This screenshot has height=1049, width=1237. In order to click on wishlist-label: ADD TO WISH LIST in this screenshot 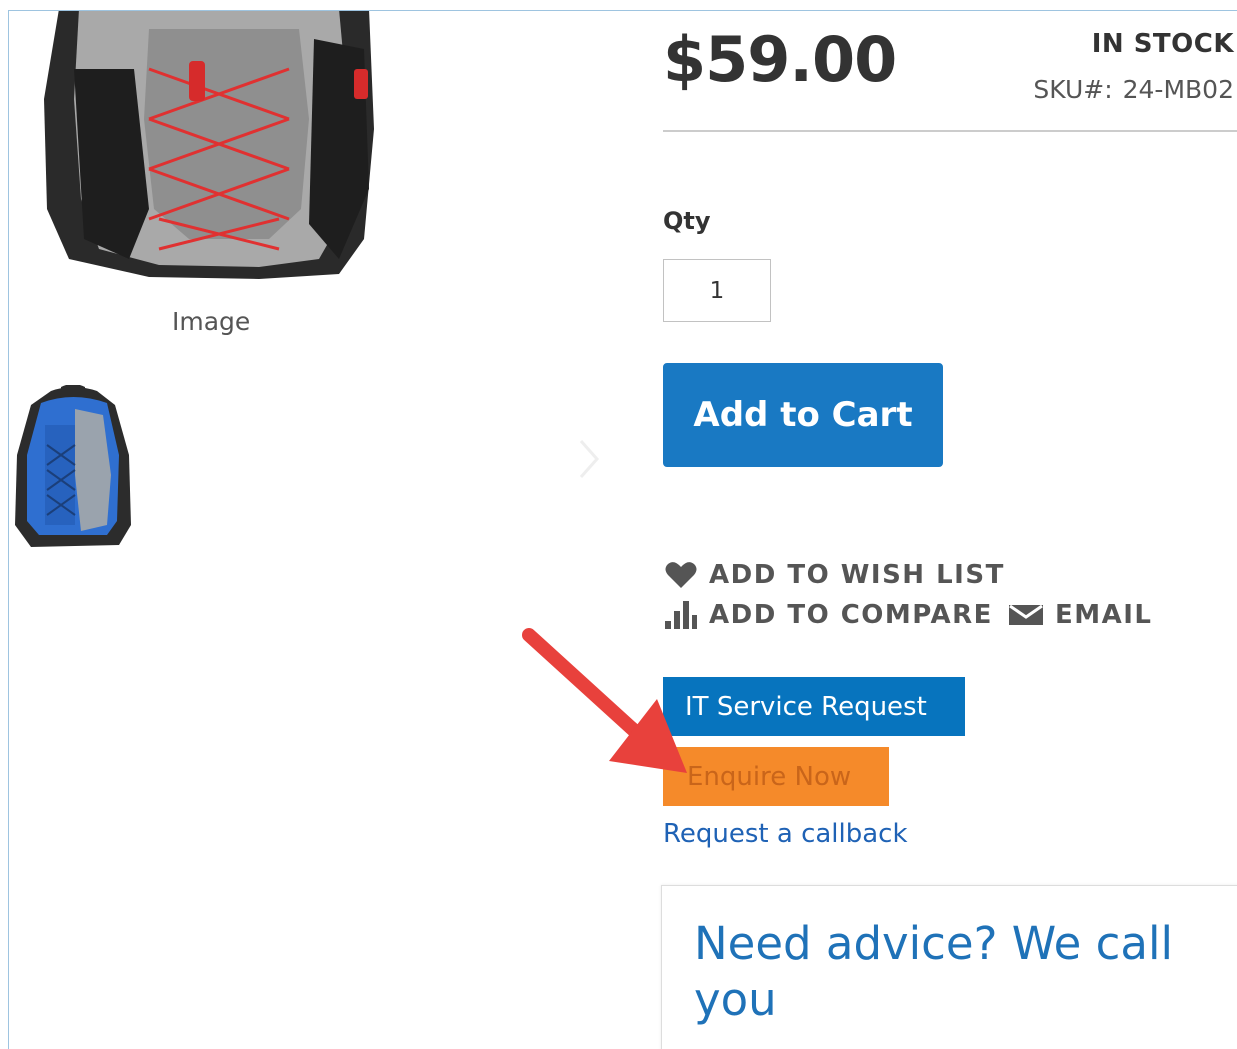, I will do `click(857, 575)`.